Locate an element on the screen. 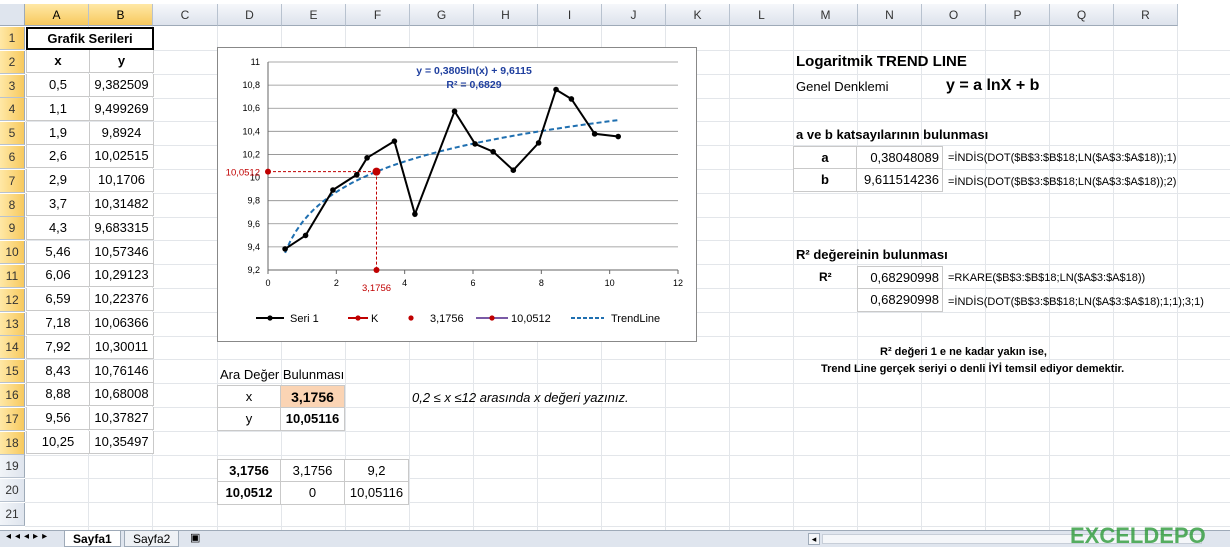 This screenshot has width=1230, height=549. row-header-14: 14 is located at coordinates (12, 348).